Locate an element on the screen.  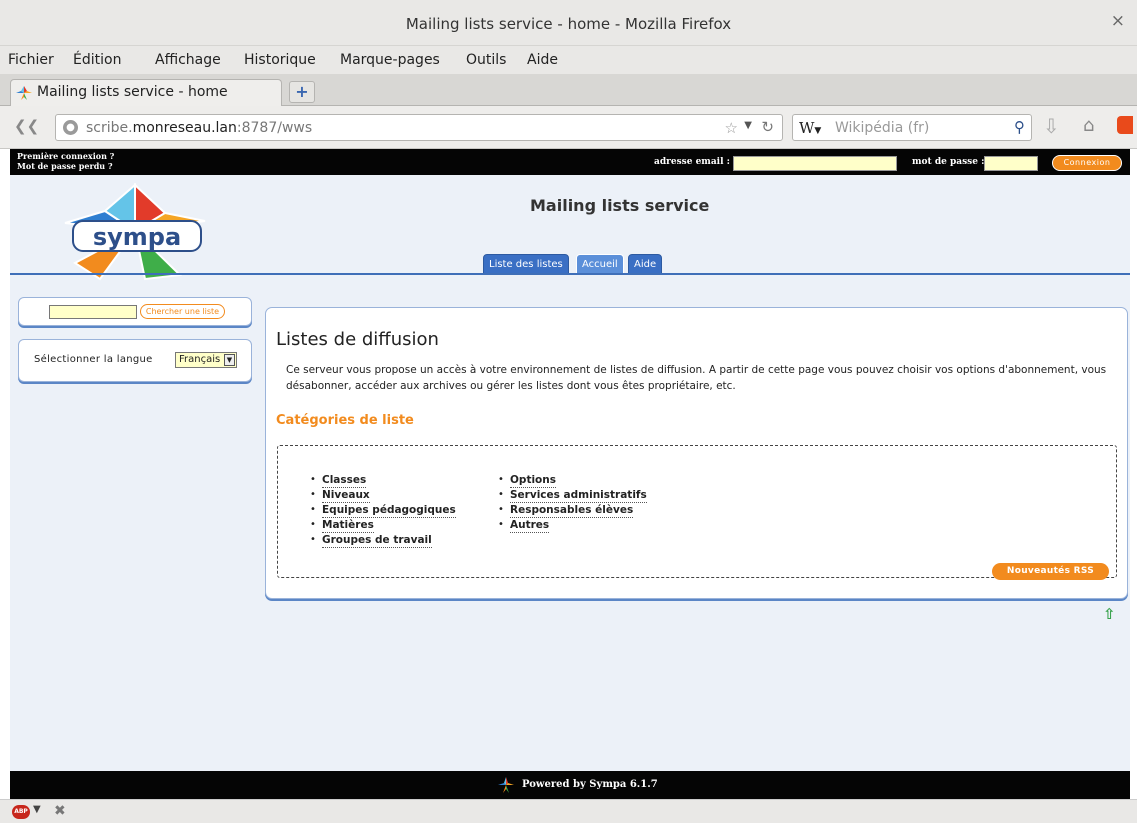
sympa-star-icon is located at coordinates (506, 785).